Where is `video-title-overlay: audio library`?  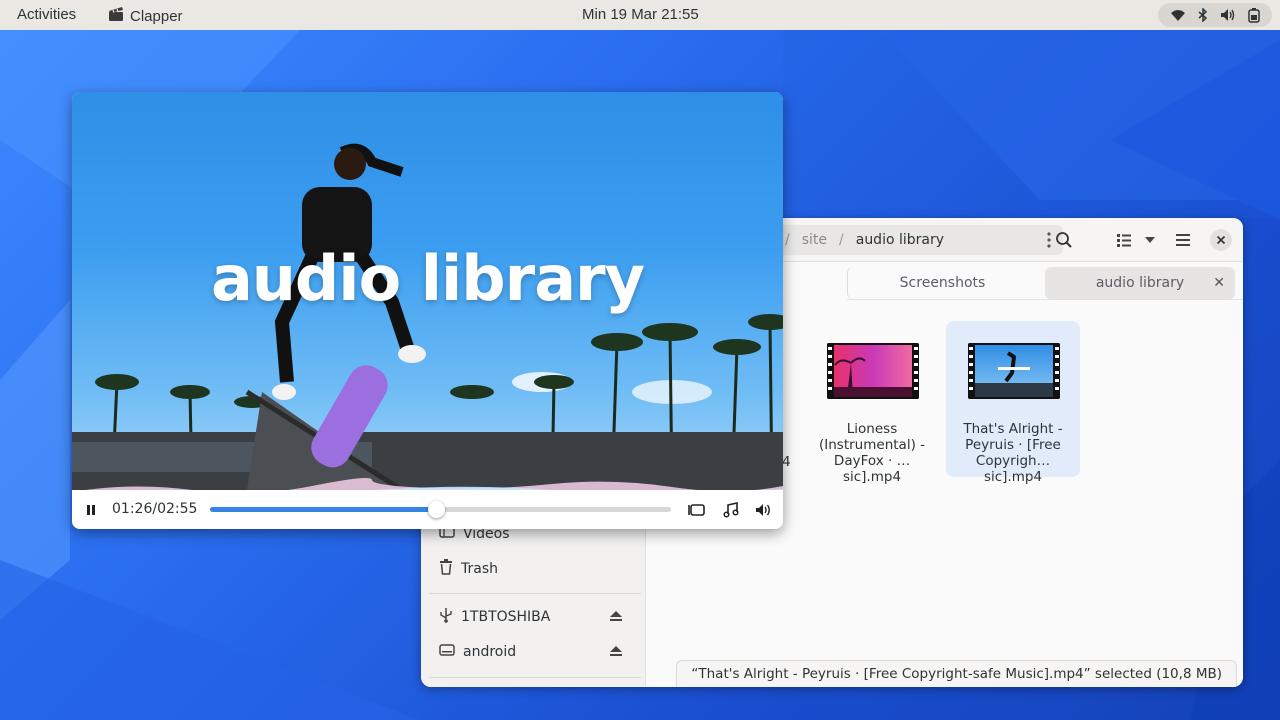
video-title-overlay: audio library is located at coordinates (427, 278).